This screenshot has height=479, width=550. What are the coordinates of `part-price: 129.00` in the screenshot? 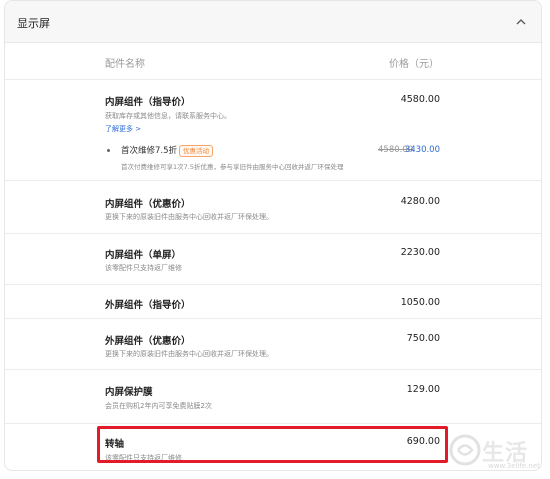 It's located at (423, 389).